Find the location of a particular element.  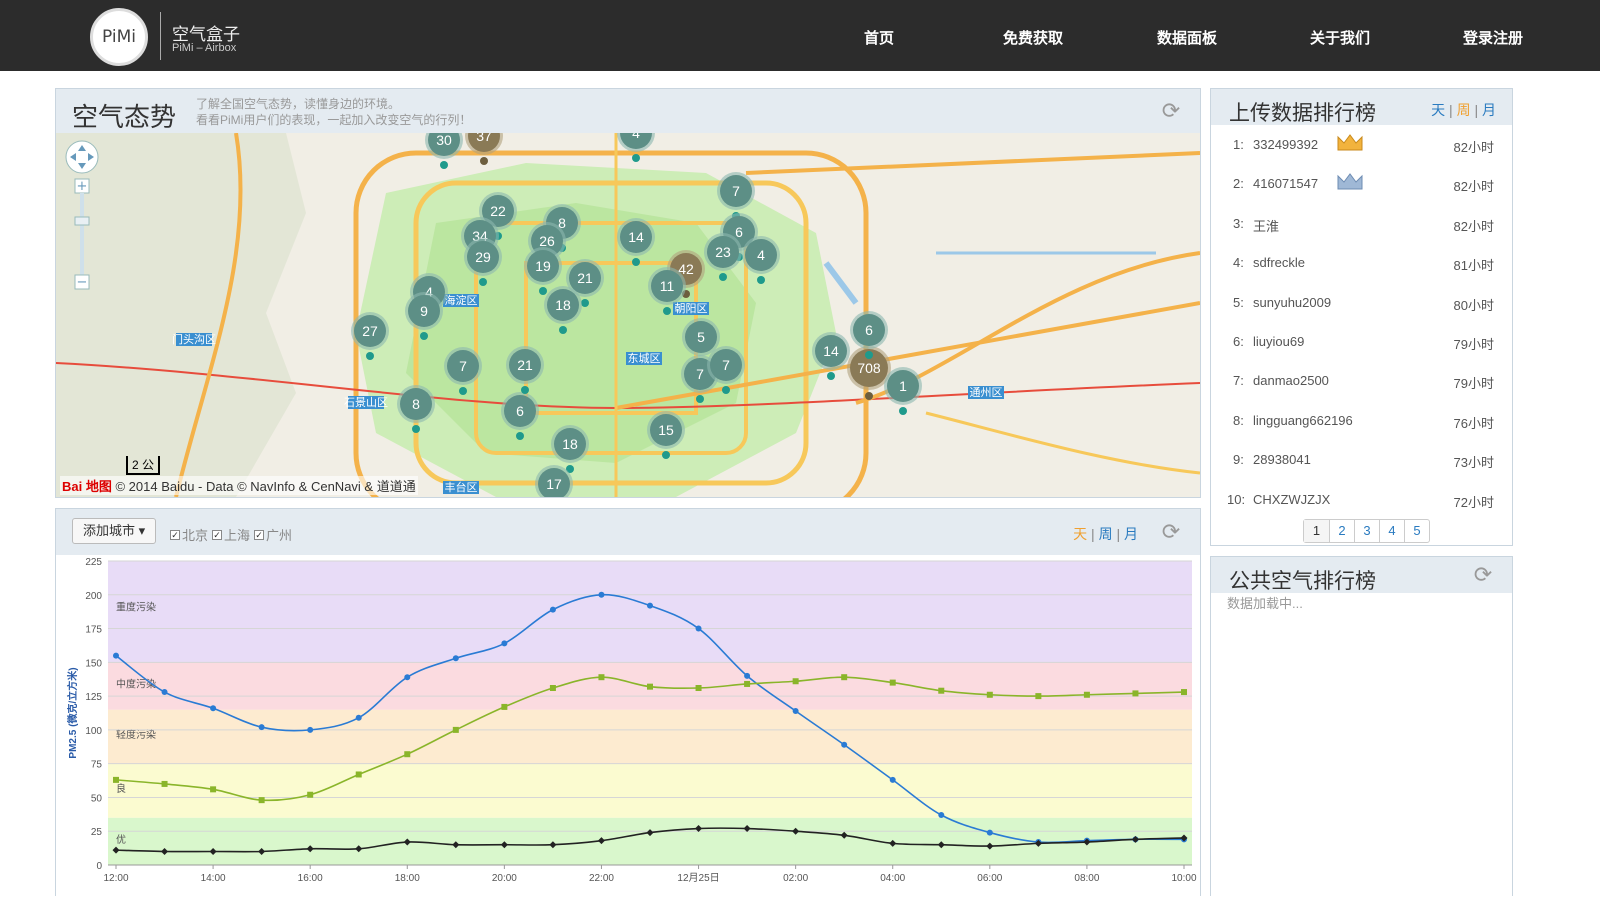

city-check-guangzhou: ✓ 广州 is located at coordinates (273, 534).